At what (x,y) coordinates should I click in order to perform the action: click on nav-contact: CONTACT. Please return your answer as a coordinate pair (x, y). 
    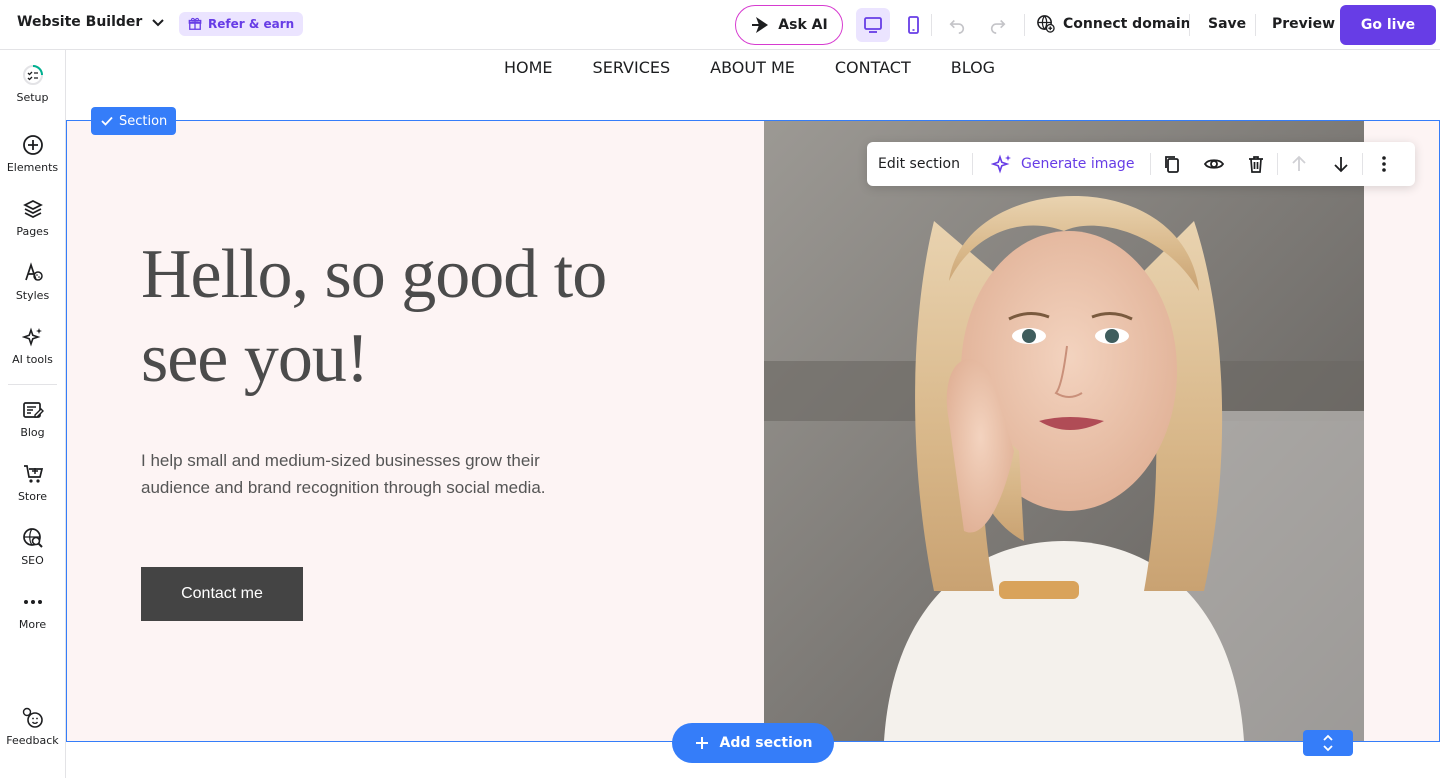
    Looking at the image, I should click on (873, 67).